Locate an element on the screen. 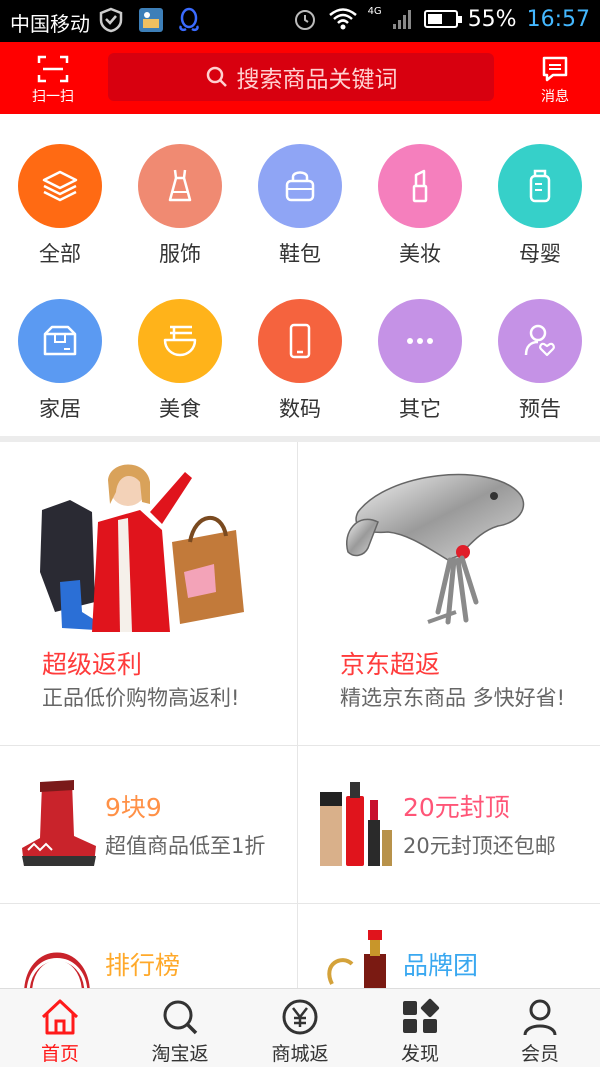 This screenshot has width=600, height=1067. wifi-icon is located at coordinates (342, 19).